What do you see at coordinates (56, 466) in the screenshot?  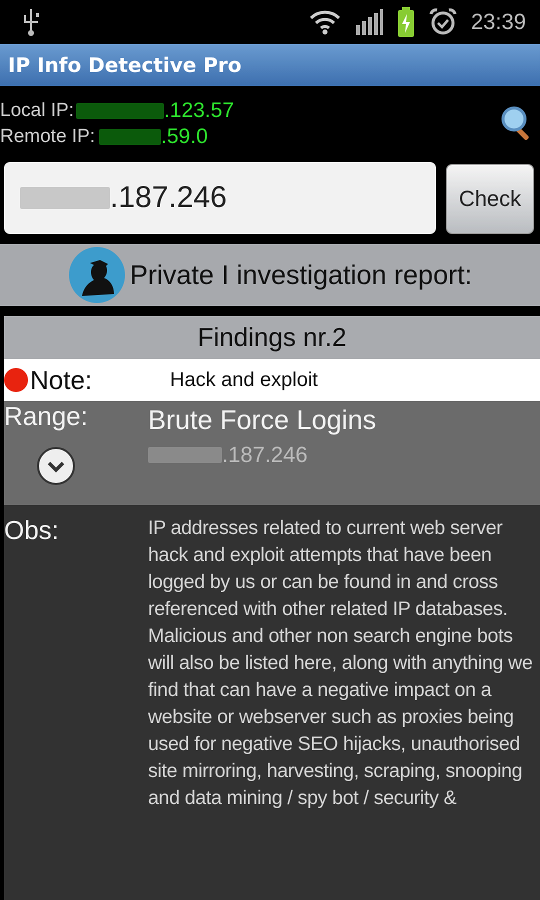 I see `expand-button` at bounding box center [56, 466].